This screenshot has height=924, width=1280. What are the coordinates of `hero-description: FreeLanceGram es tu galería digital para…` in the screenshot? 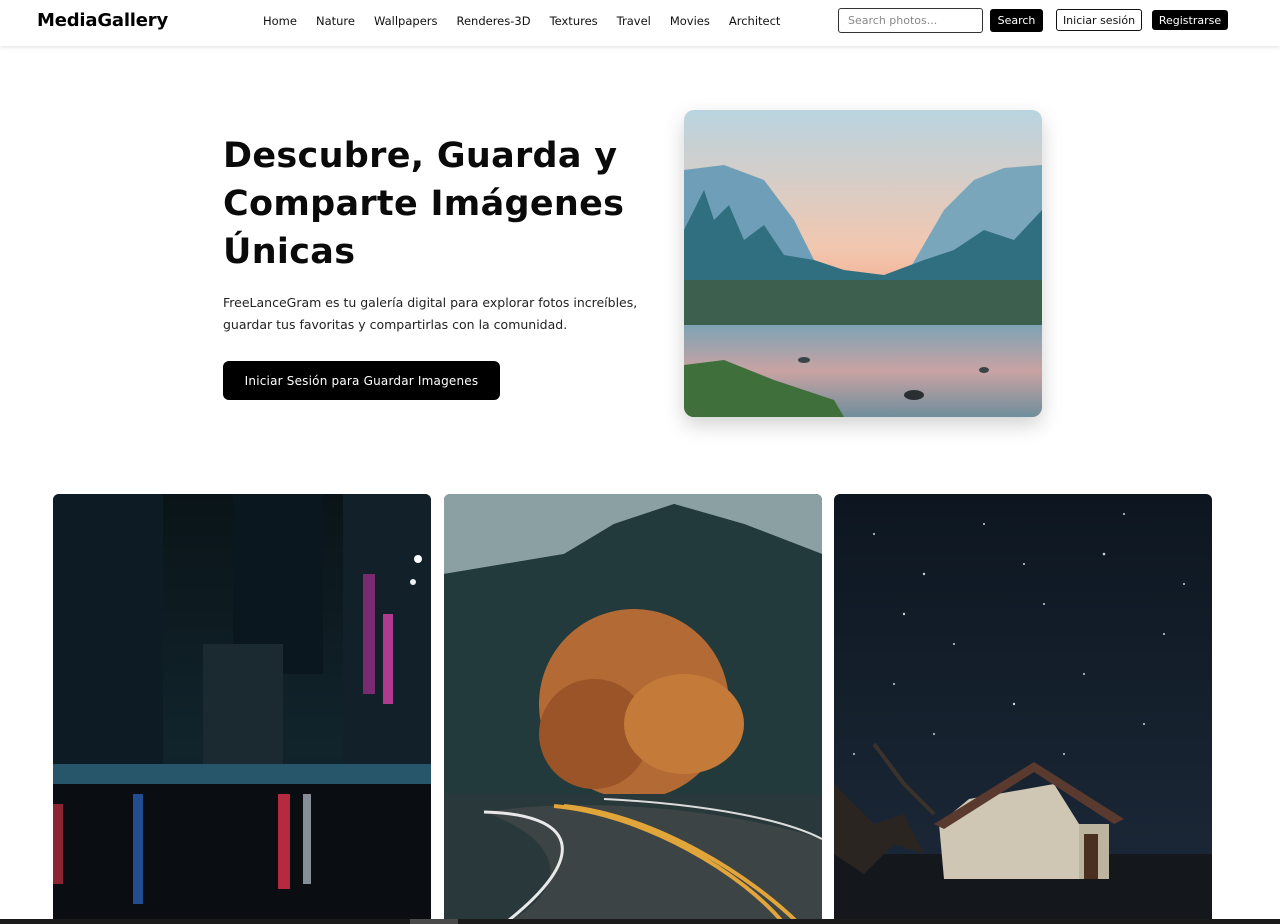 It's located at (430, 313).